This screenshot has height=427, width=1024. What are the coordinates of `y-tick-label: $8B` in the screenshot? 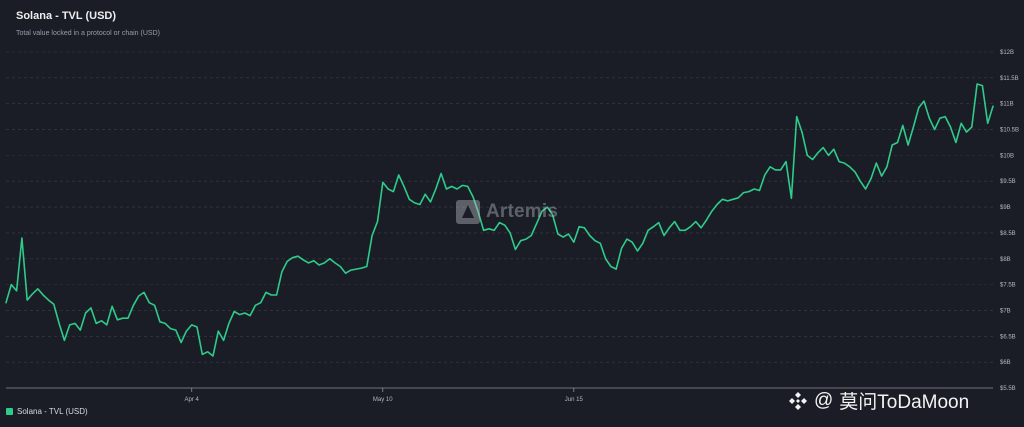 It's located at (1005, 260).